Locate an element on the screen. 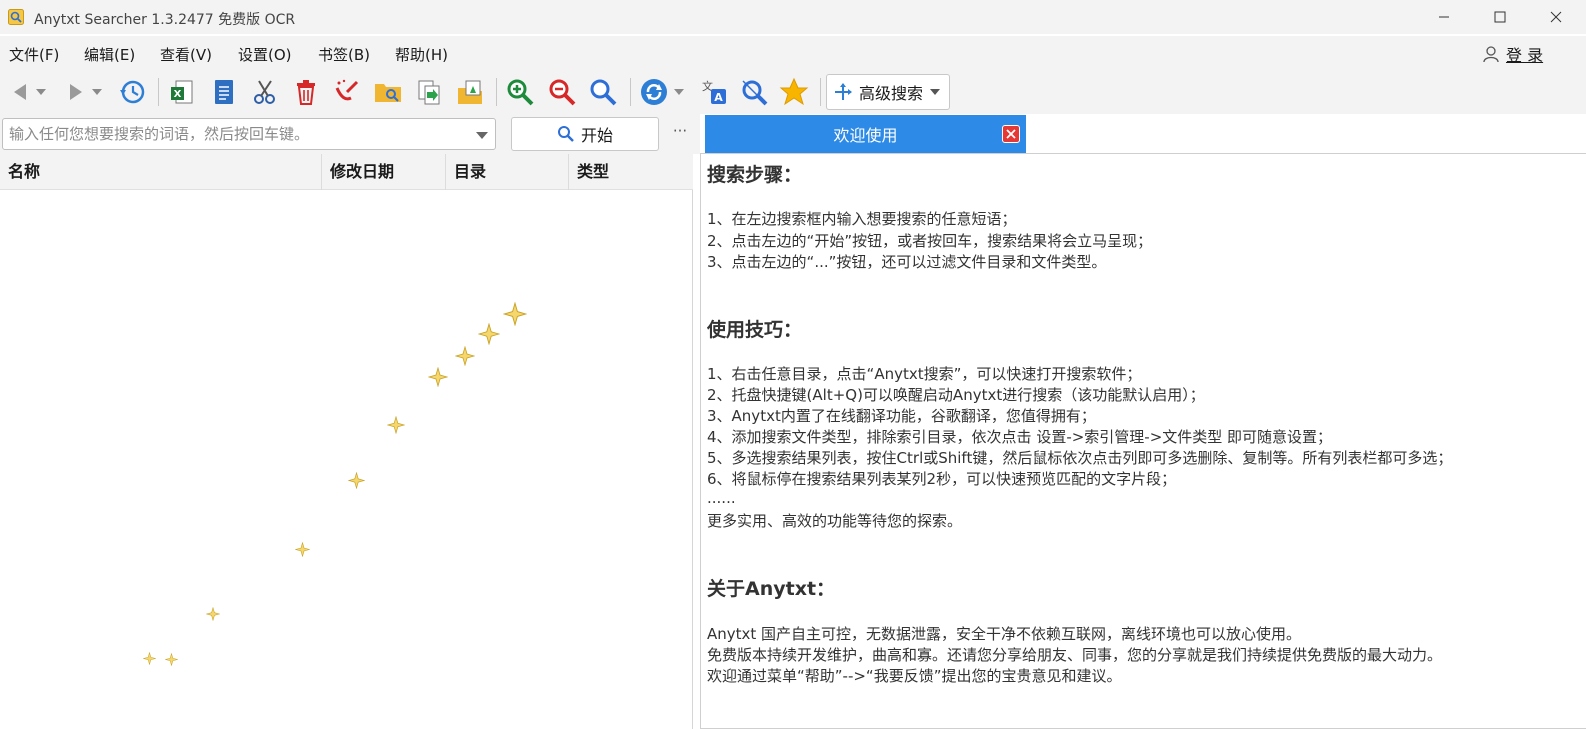 The width and height of the screenshot is (1586, 729). tips-line: 3、Anytxt内置了在线翻译功能，谷歌翻译，您值得拥有； is located at coordinates (901, 416).